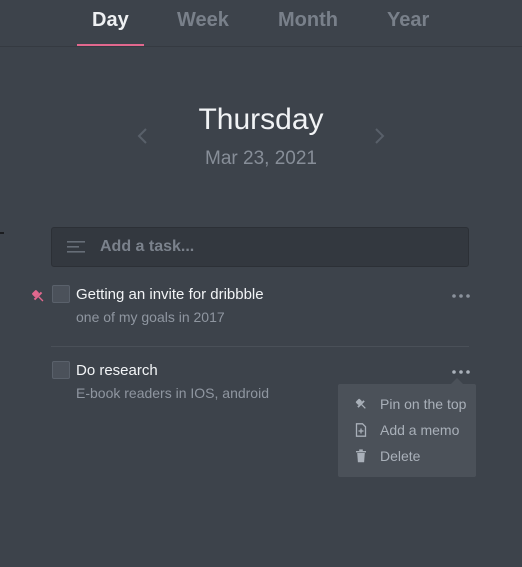 The height and width of the screenshot is (567, 522). I want to click on next-day-button, so click(380, 136).